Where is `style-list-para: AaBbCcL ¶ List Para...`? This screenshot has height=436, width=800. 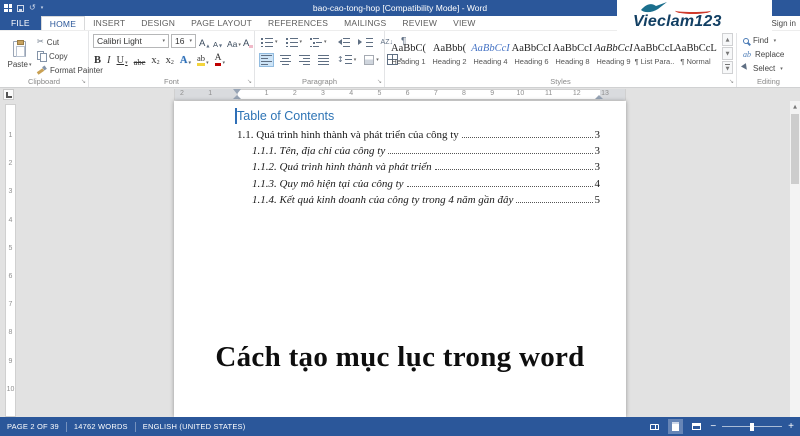
style-list-para: AaBbCcL ¶ List Para... is located at coordinates (654, 55).